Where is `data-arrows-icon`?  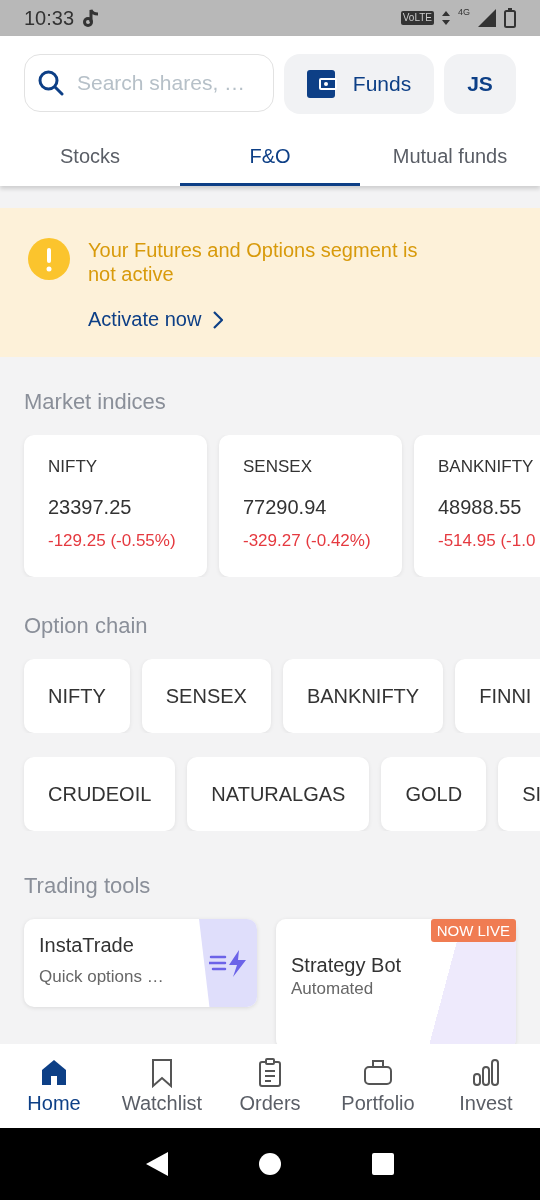 data-arrows-icon is located at coordinates (446, 18).